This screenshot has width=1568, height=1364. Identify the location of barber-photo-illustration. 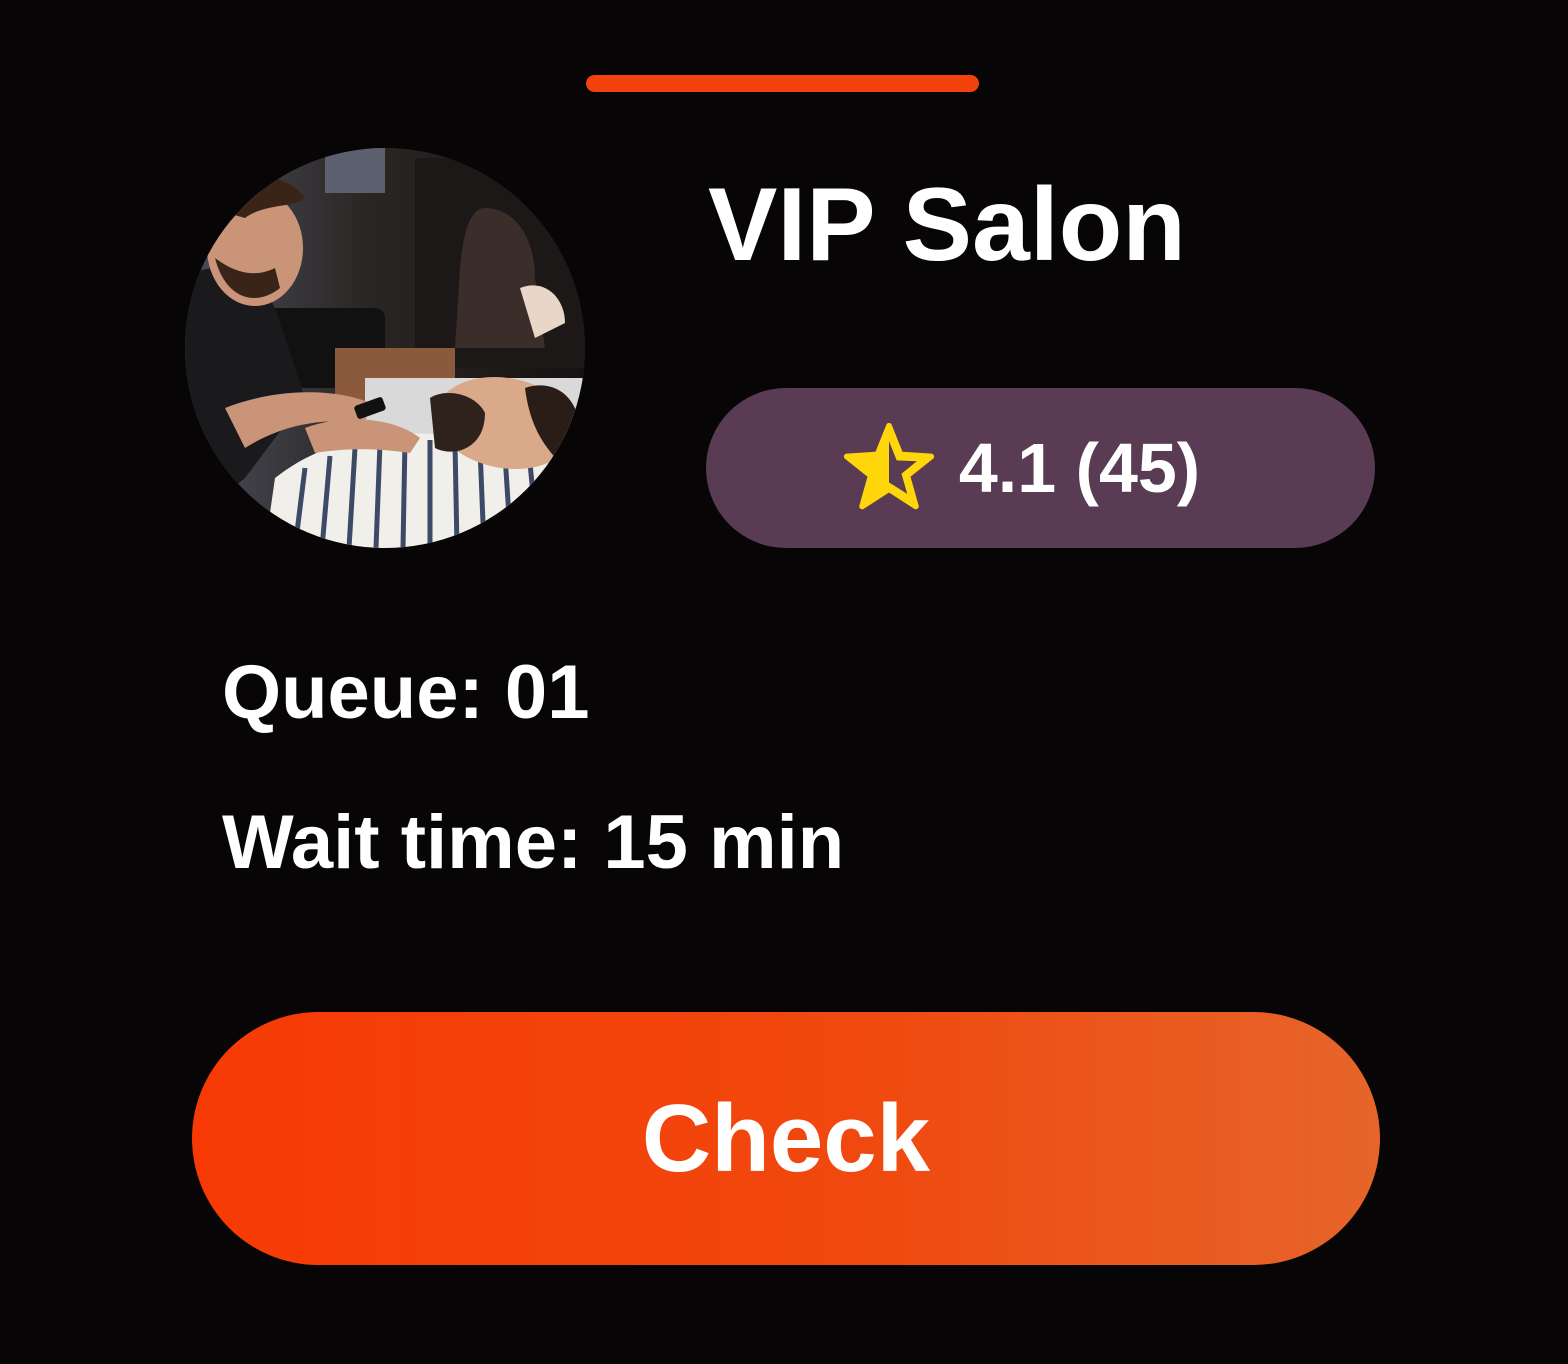
(385, 348).